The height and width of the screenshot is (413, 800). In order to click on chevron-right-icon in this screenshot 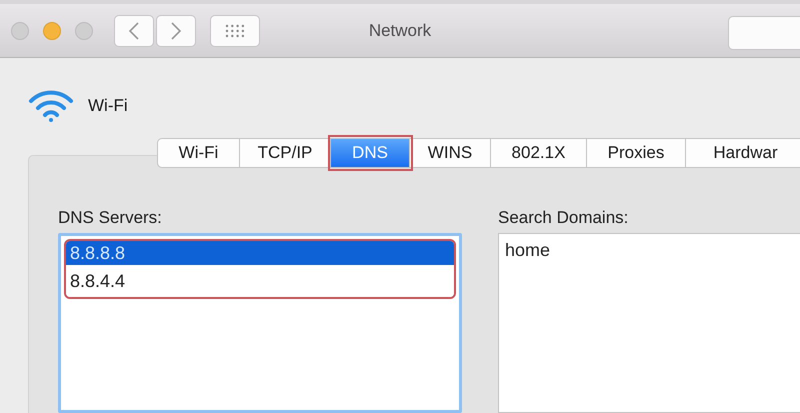, I will do `click(176, 30)`.